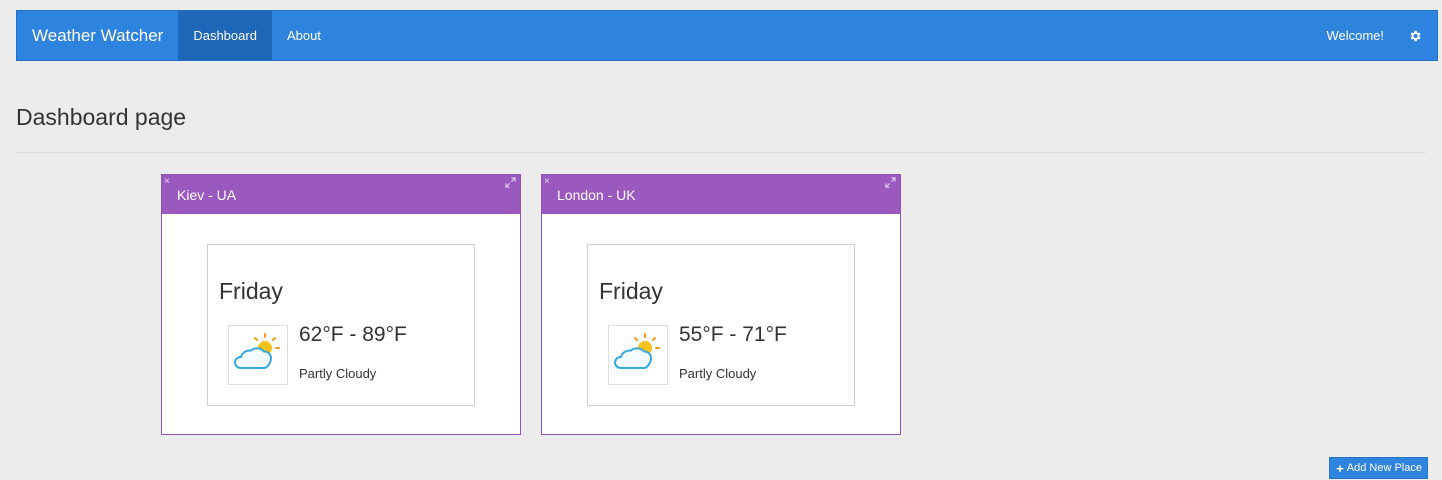 This screenshot has width=1442, height=480. Describe the element at coordinates (304, 35) in the screenshot. I see `nav-about: About` at that location.